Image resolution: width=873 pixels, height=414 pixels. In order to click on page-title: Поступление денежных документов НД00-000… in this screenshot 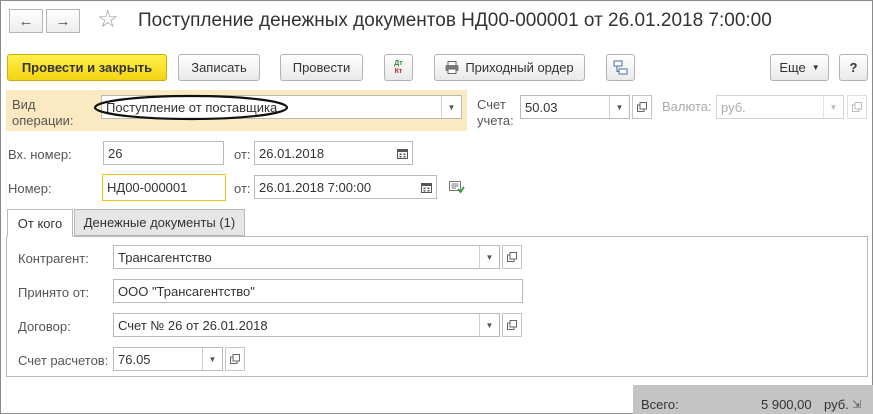, I will do `click(455, 20)`.